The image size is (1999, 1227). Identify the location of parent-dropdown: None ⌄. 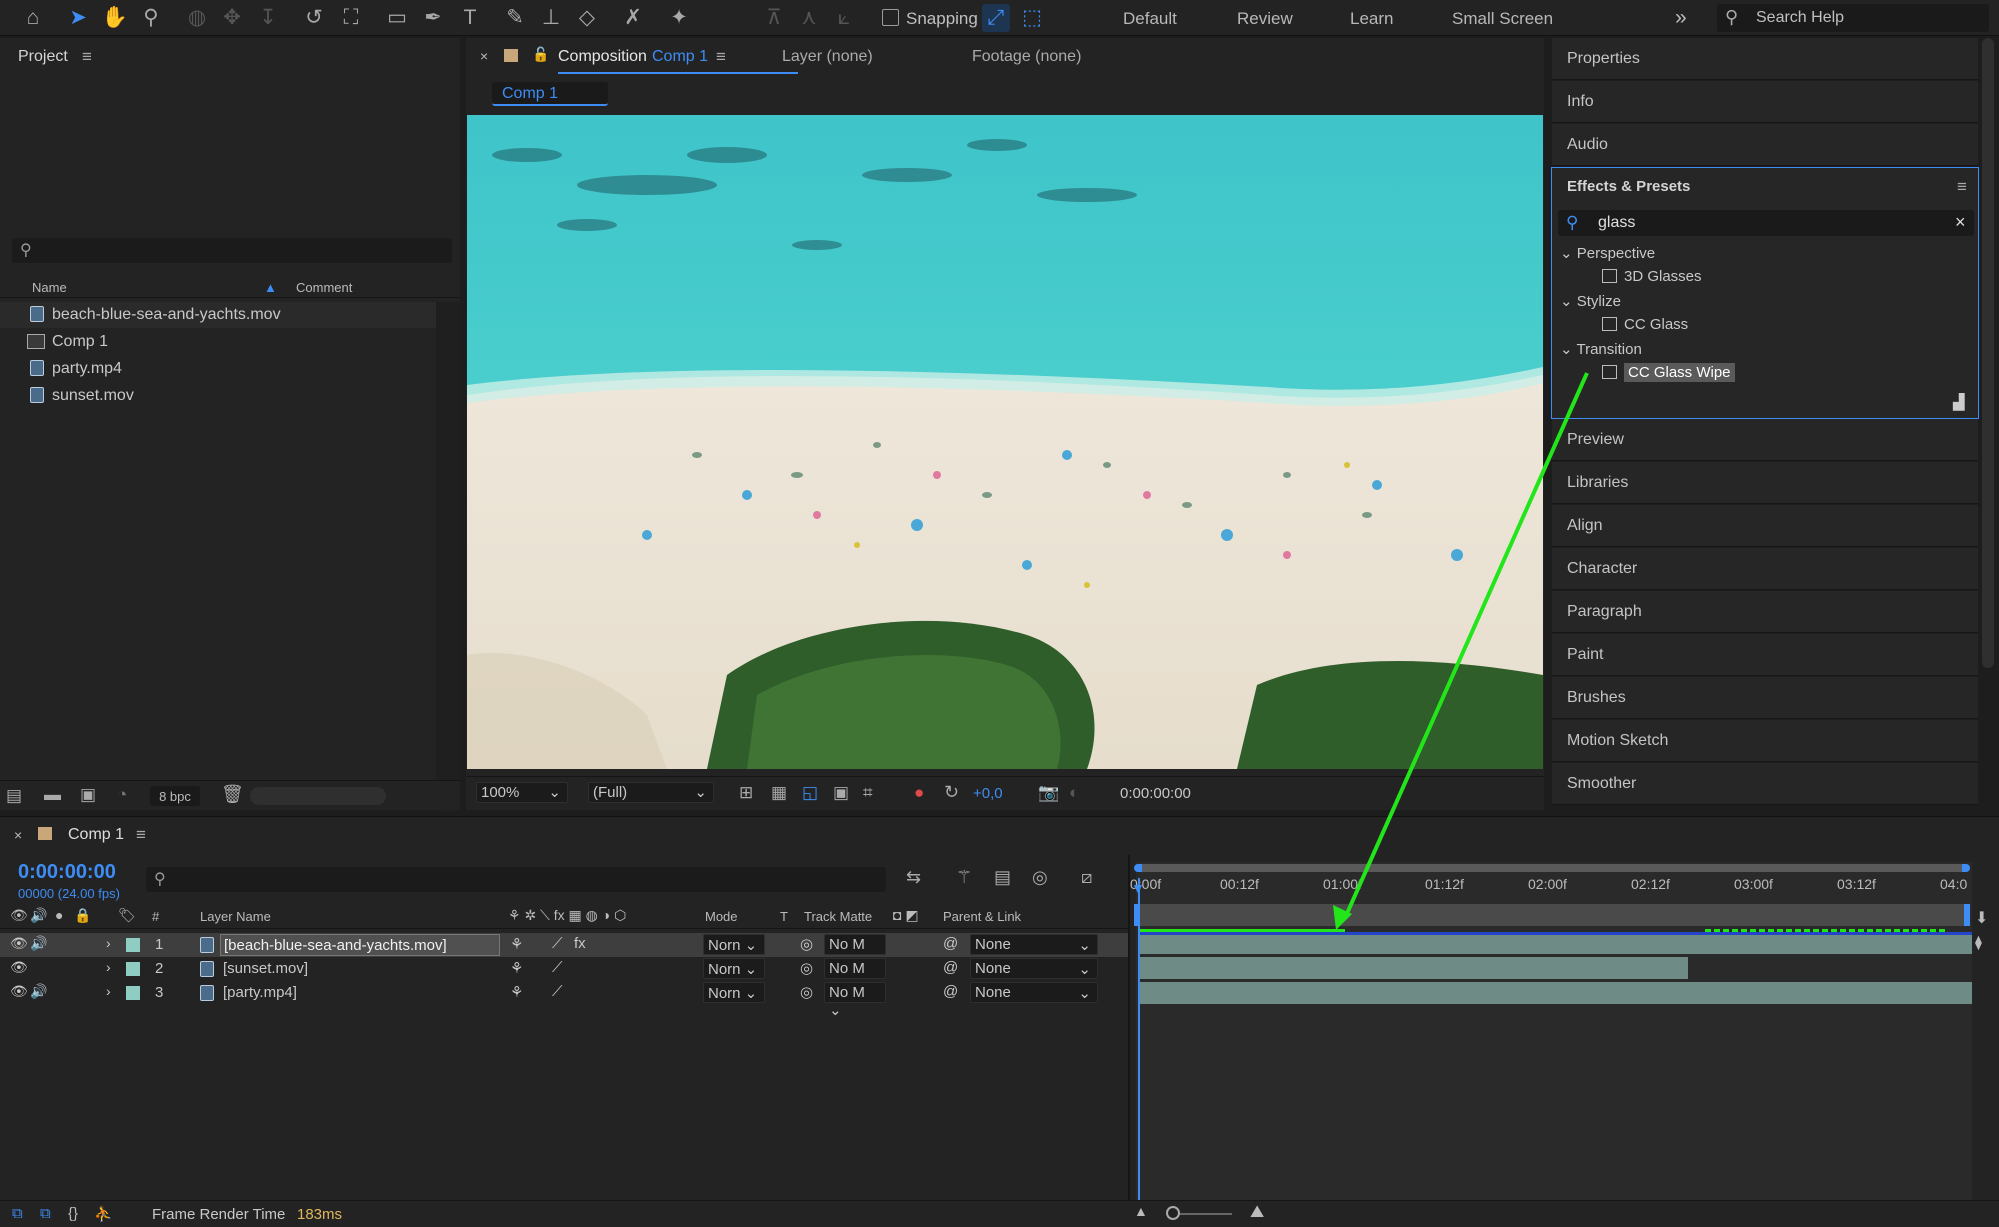
(1034, 968).